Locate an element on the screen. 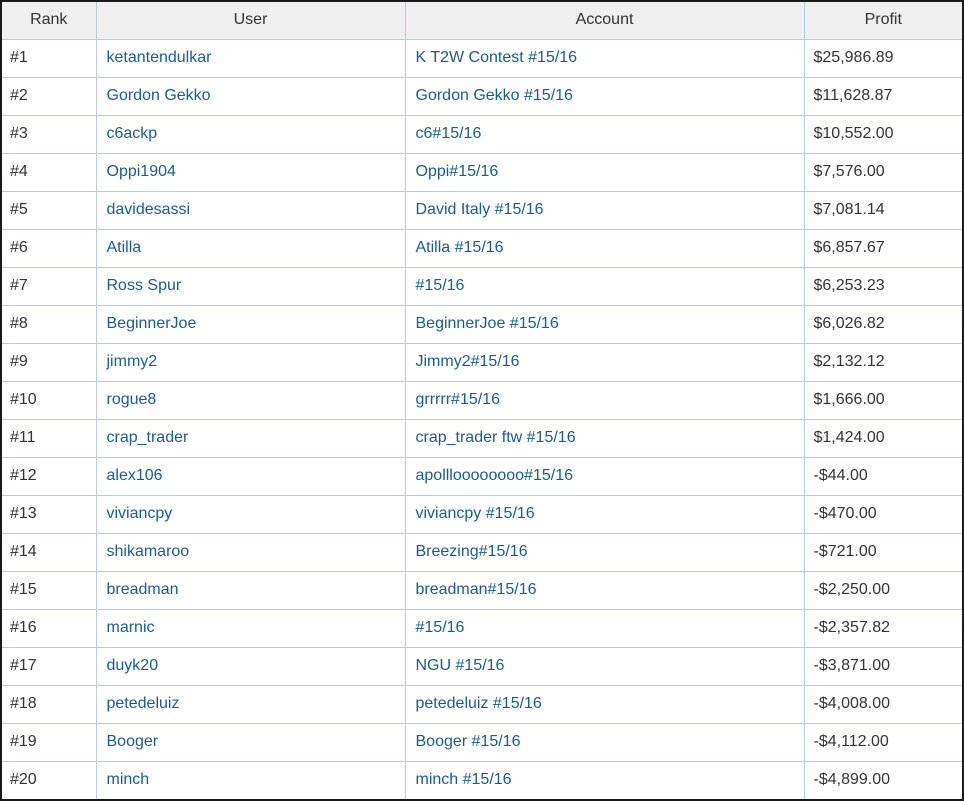 Image resolution: width=964 pixels, height=801 pixels. user-link: Oppi1904 is located at coordinates (141, 171).